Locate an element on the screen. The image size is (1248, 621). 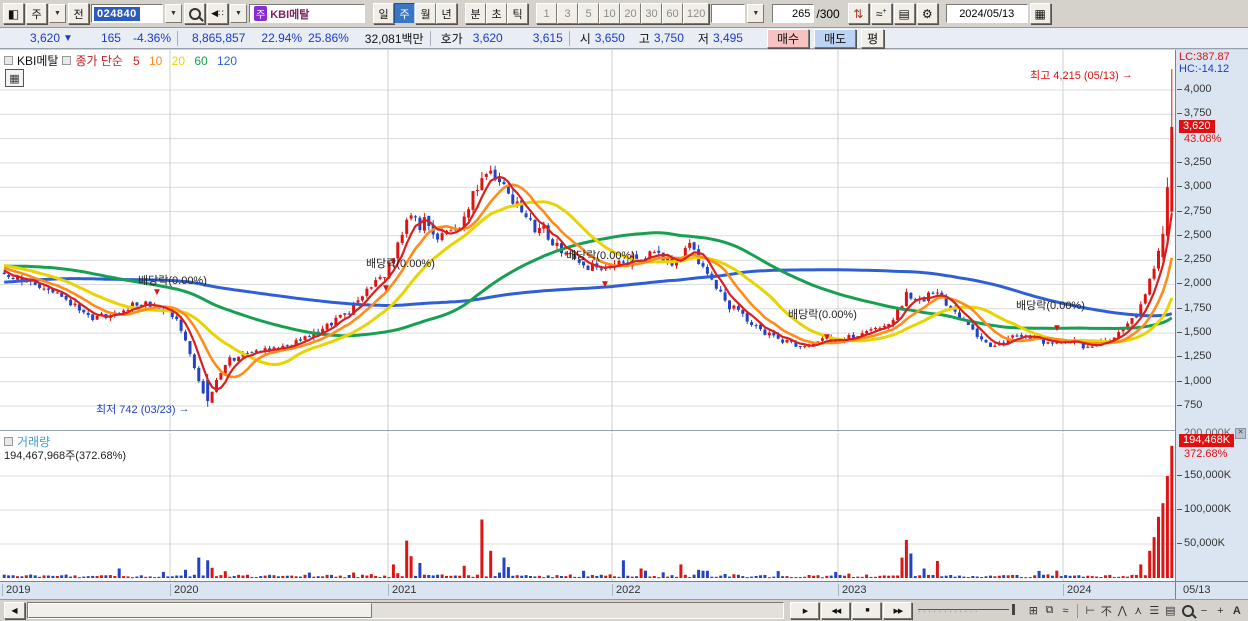
x-axis-last-date: 05/13 is located at coordinates (1197, 590).